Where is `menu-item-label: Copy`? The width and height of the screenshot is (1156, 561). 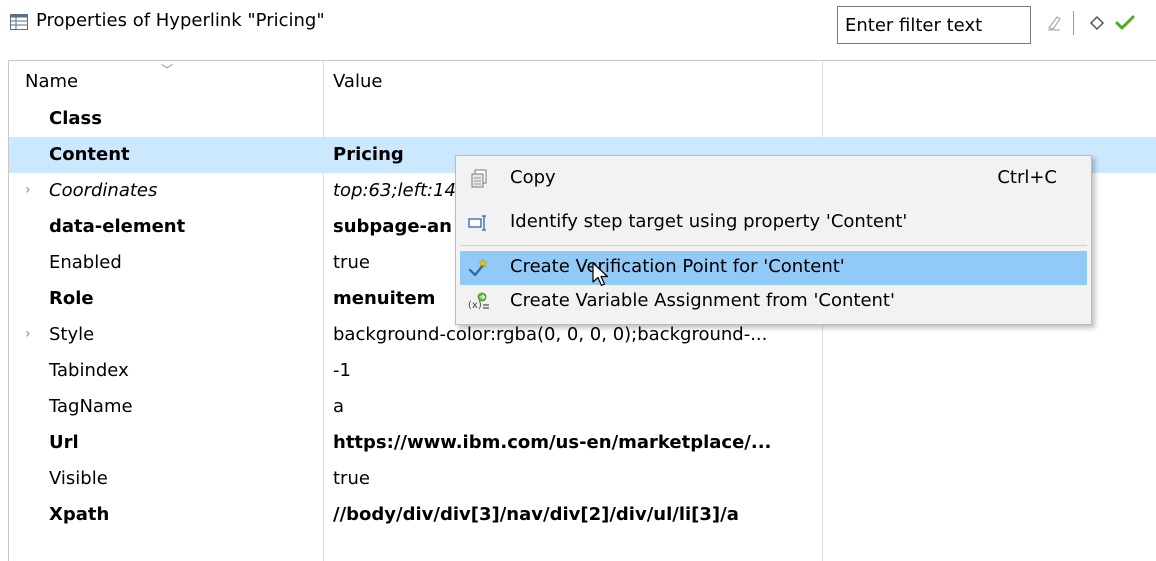
menu-item-label: Copy is located at coordinates (533, 177).